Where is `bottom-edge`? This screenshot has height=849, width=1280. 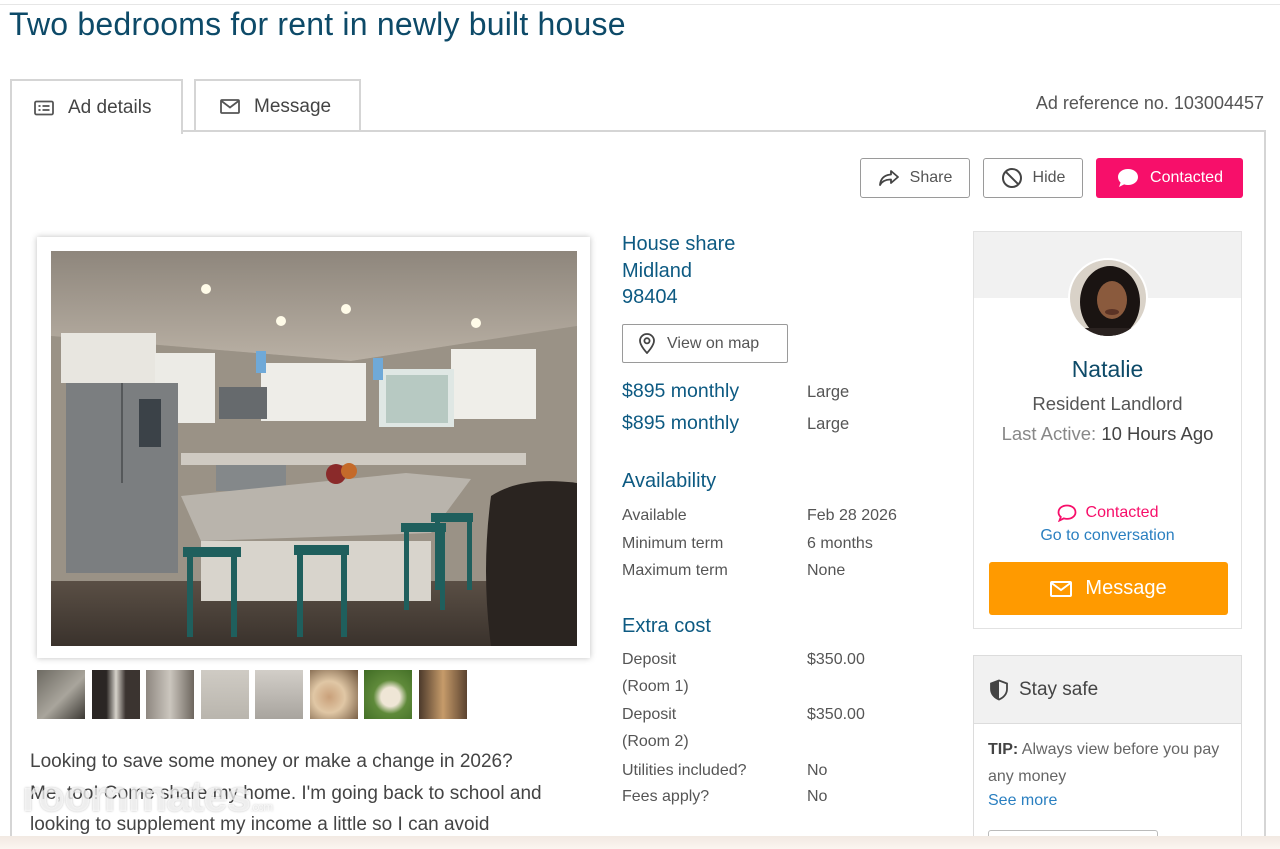
bottom-edge is located at coordinates (640, 842).